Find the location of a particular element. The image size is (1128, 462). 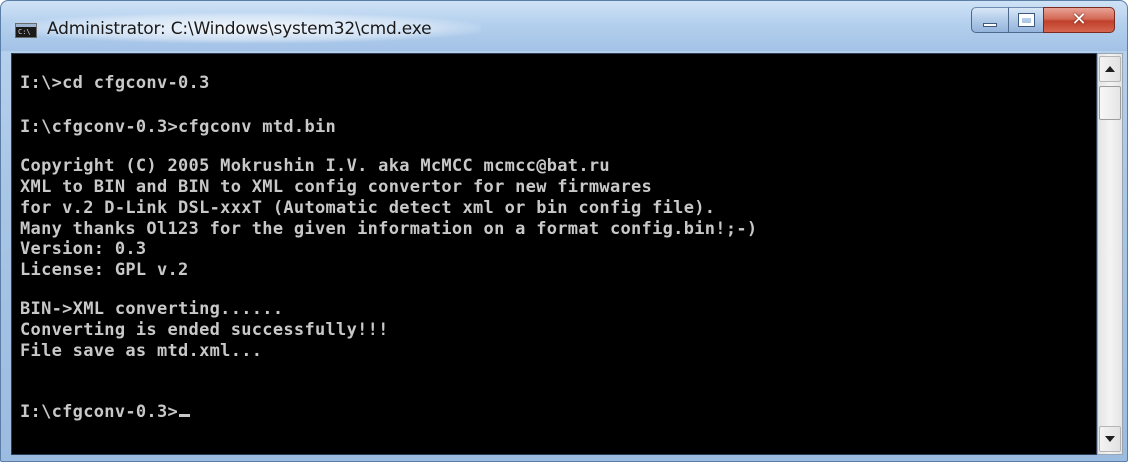

scroll-down-button is located at coordinates (1110, 439).